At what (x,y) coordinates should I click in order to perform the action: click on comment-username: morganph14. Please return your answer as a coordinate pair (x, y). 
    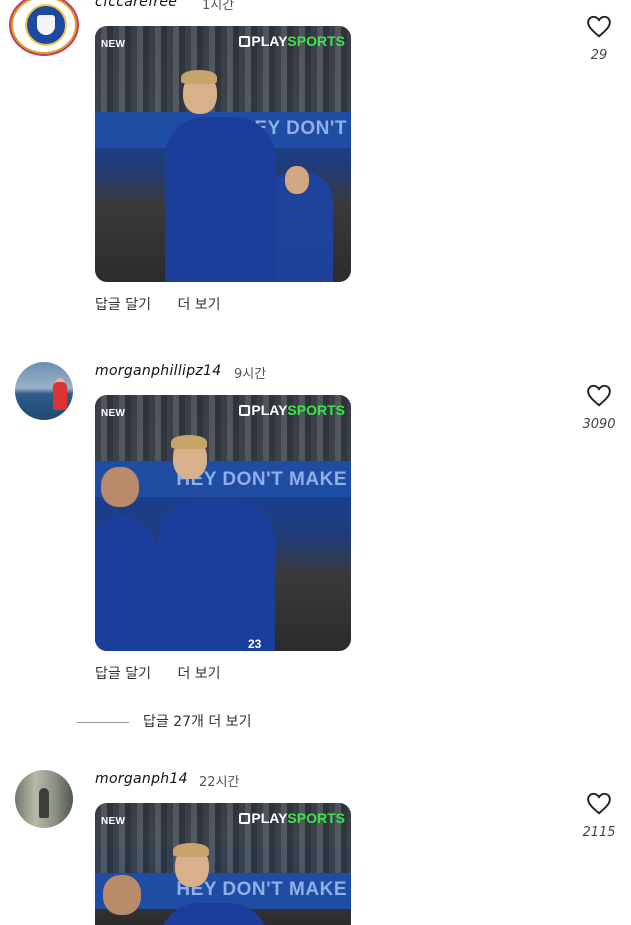
    Looking at the image, I should click on (141, 779).